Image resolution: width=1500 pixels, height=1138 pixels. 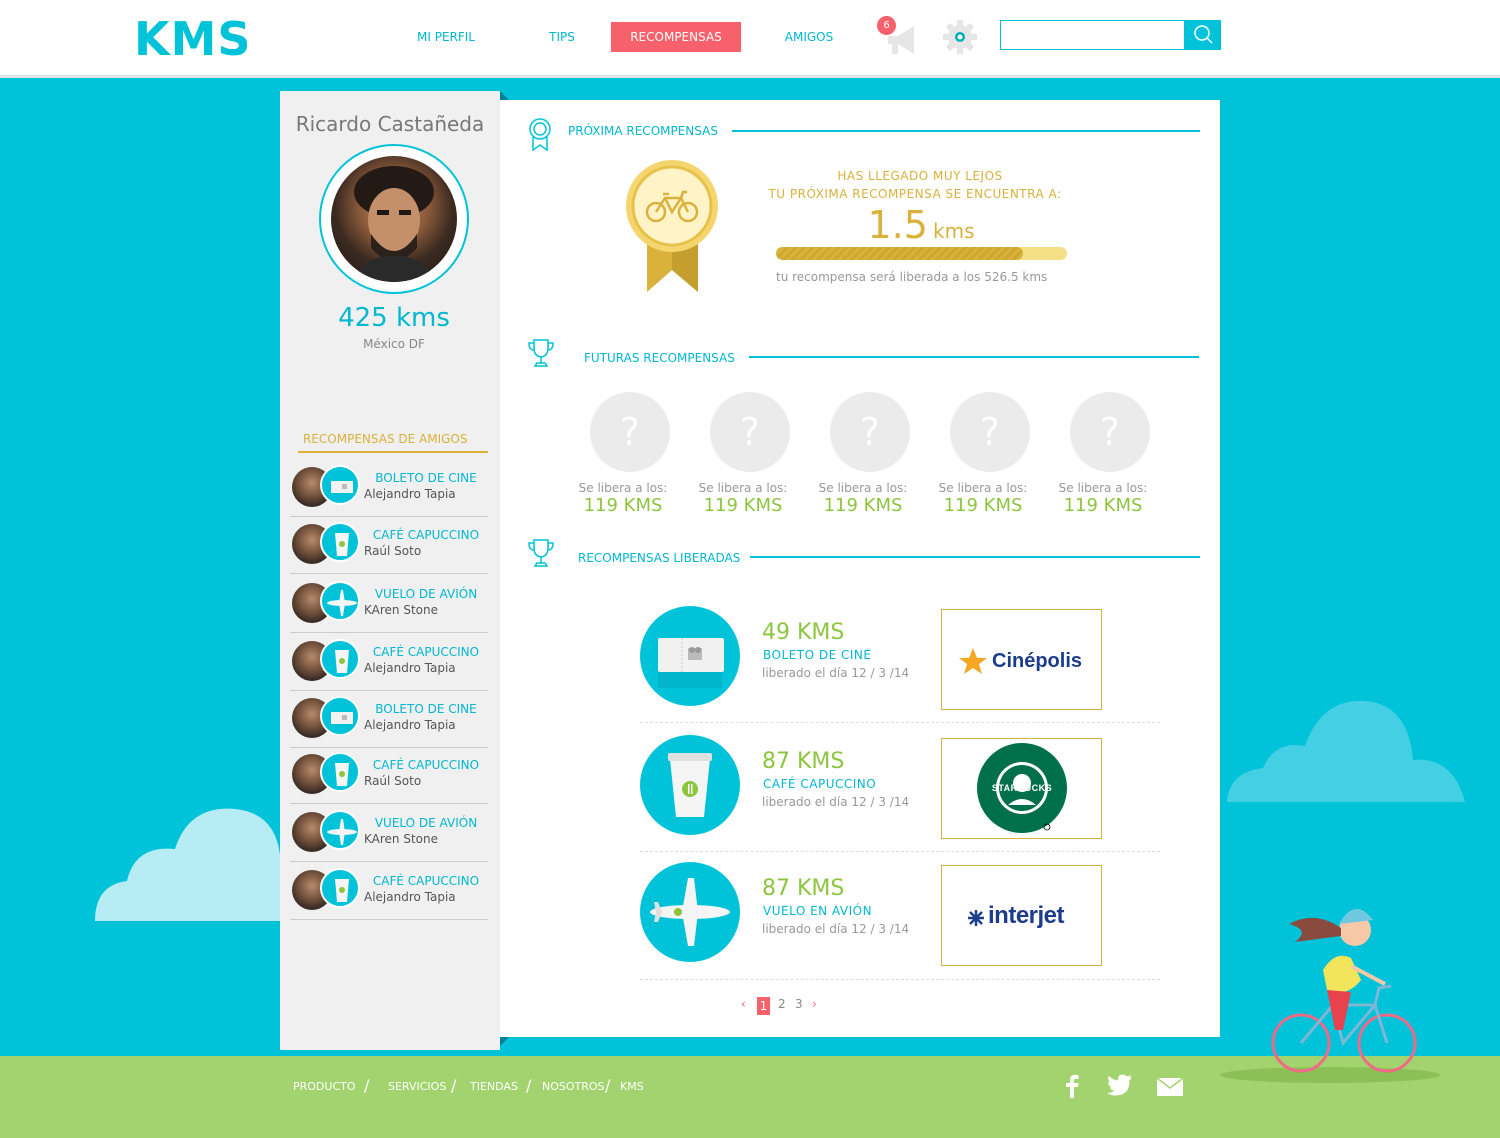 What do you see at coordinates (1120, 1085) in the screenshot?
I see `twitter-icon` at bounding box center [1120, 1085].